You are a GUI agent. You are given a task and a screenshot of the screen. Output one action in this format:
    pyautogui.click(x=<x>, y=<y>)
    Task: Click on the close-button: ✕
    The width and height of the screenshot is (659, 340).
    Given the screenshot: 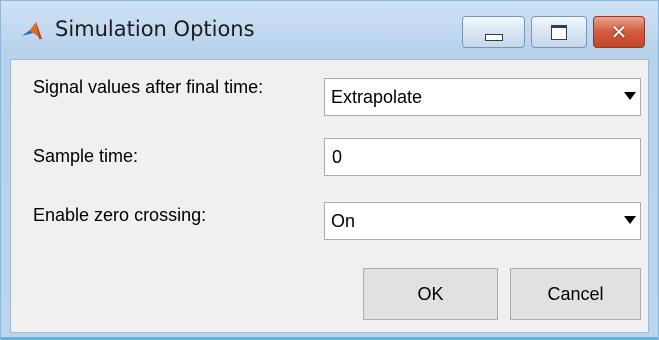 What is the action you would take?
    pyautogui.click(x=619, y=32)
    